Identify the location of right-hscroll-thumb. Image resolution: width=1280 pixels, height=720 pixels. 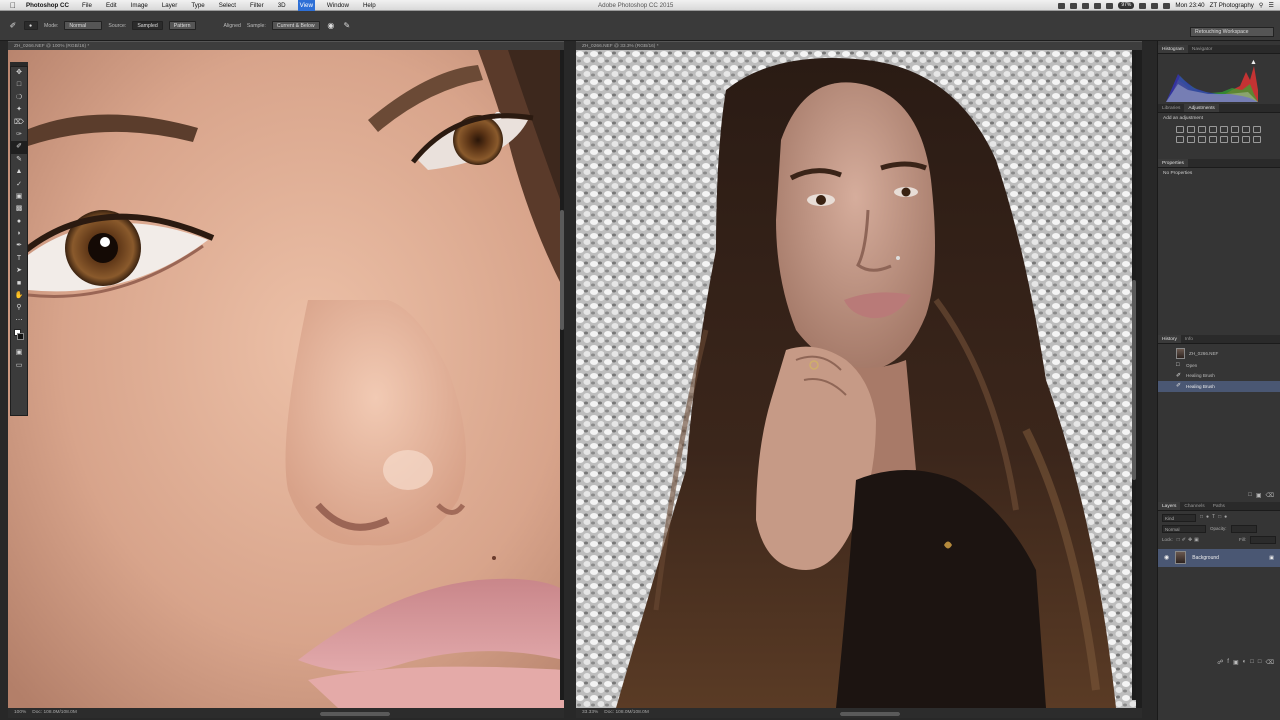
(870, 714).